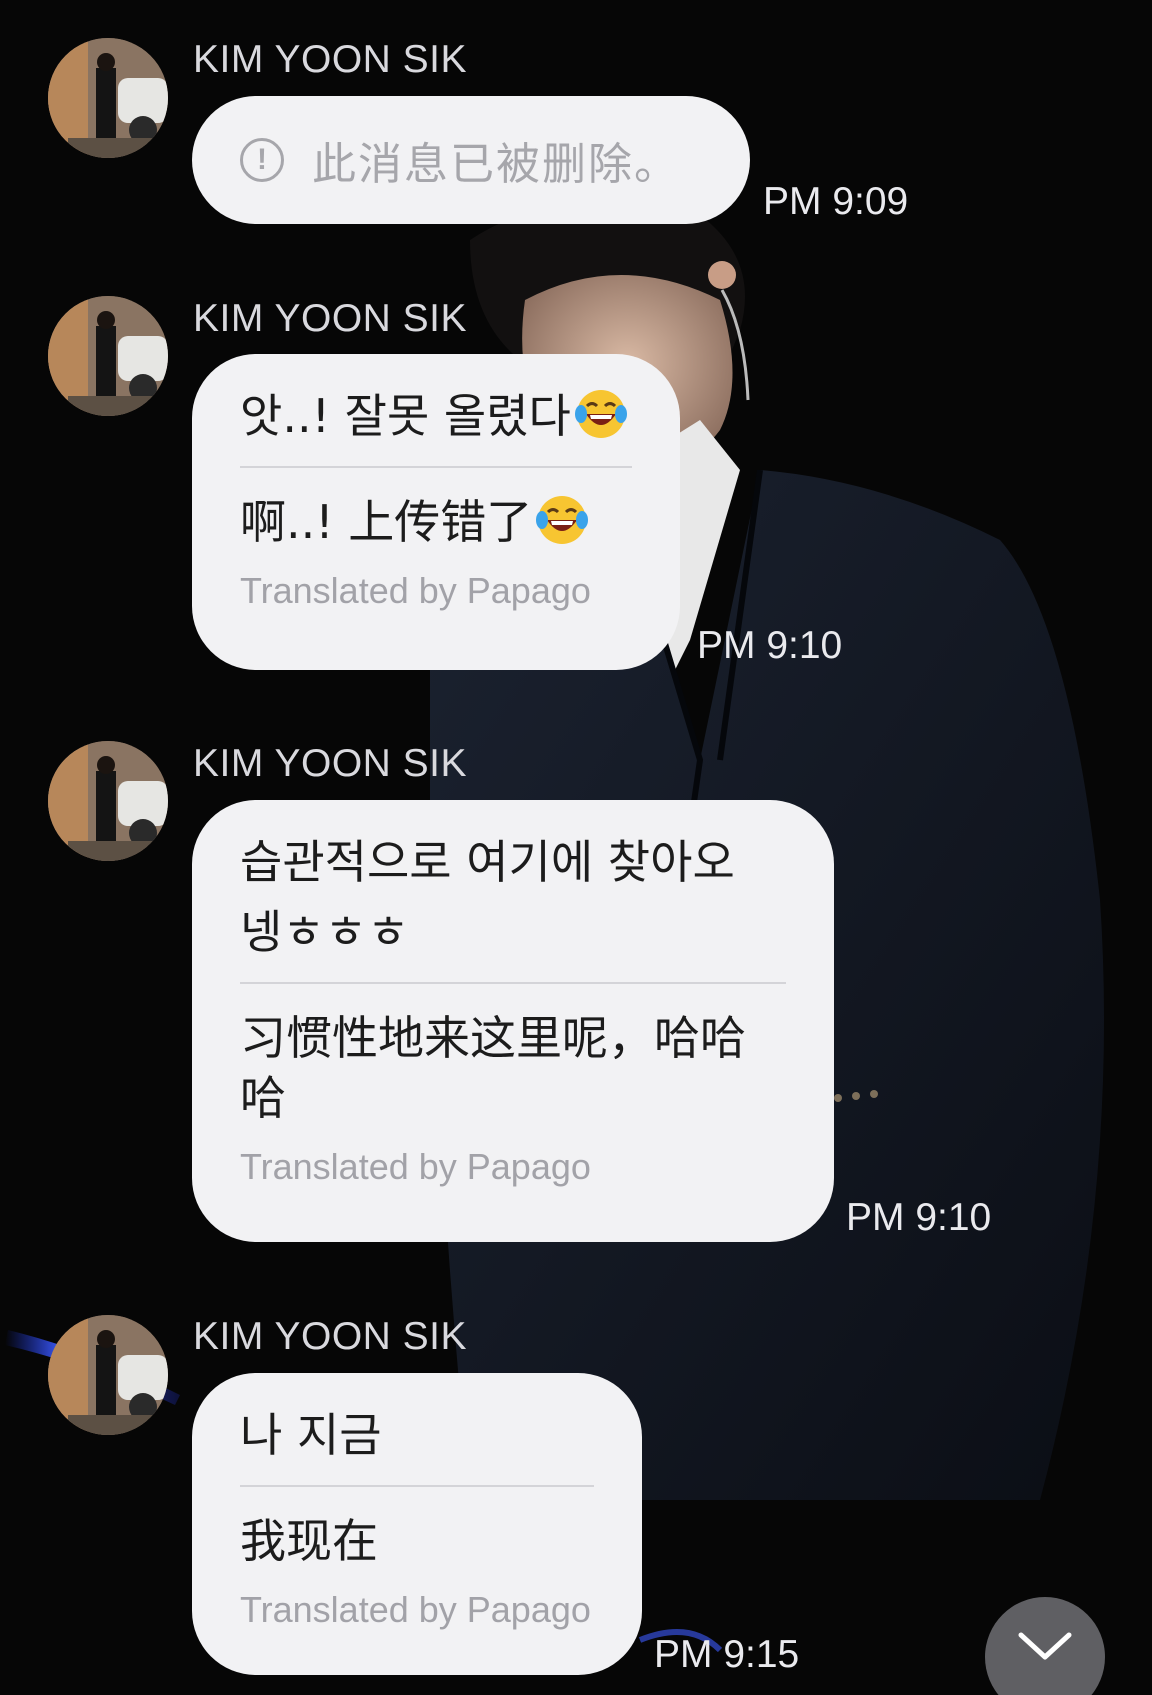 This screenshot has width=1152, height=1695. I want to click on original-text: 나 지금, so click(311, 1435).